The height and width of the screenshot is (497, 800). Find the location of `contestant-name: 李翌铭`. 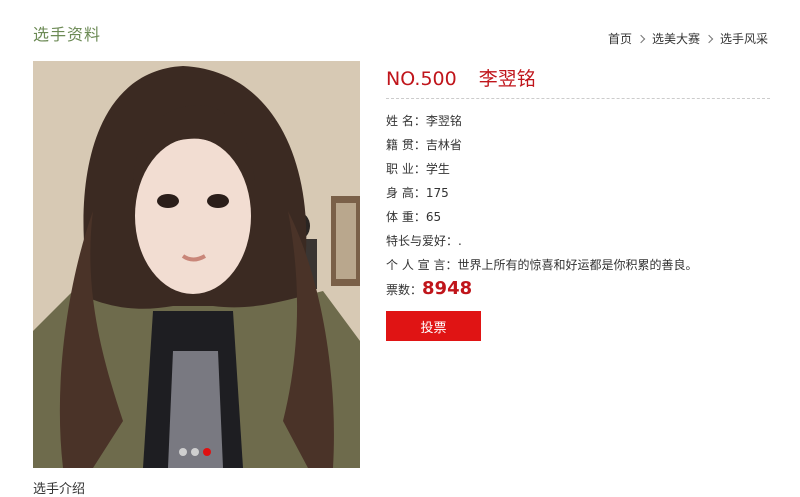

contestant-name: 李翌铭 is located at coordinates (507, 79).